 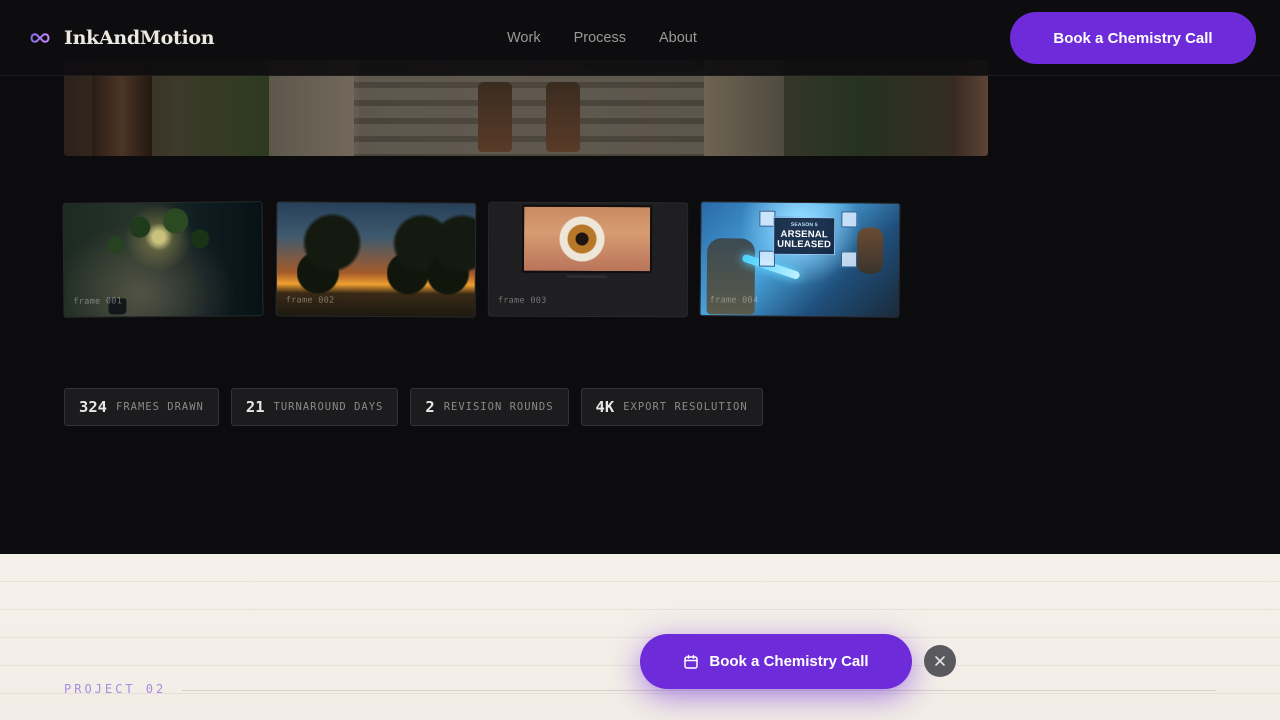 What do you see at coordinates (115, 689) in the screenshot?
I see `project-label: PROJECT 02` at bounding box center [115, 689].